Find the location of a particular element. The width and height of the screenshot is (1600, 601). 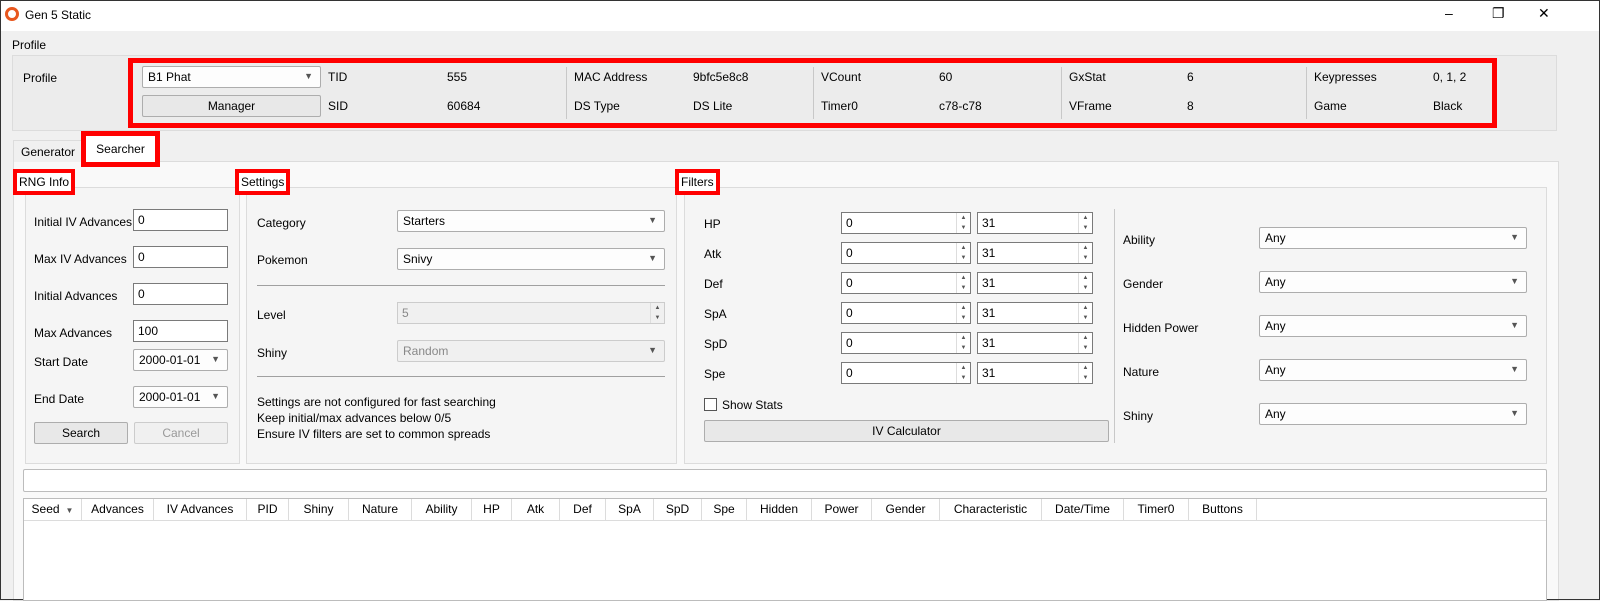

iv-calculator-button: IV Calculator is located at coordinates (906, 431).